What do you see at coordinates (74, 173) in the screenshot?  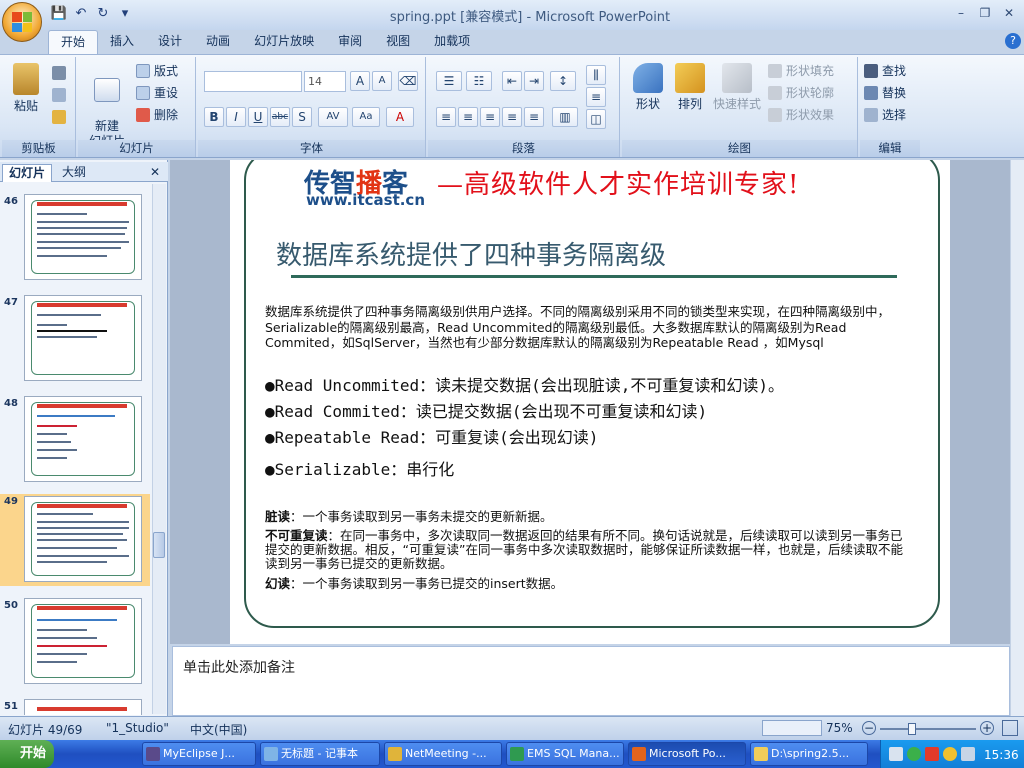 I see `tab-outline-pane: 大纲` at bounding box center [74, 173].